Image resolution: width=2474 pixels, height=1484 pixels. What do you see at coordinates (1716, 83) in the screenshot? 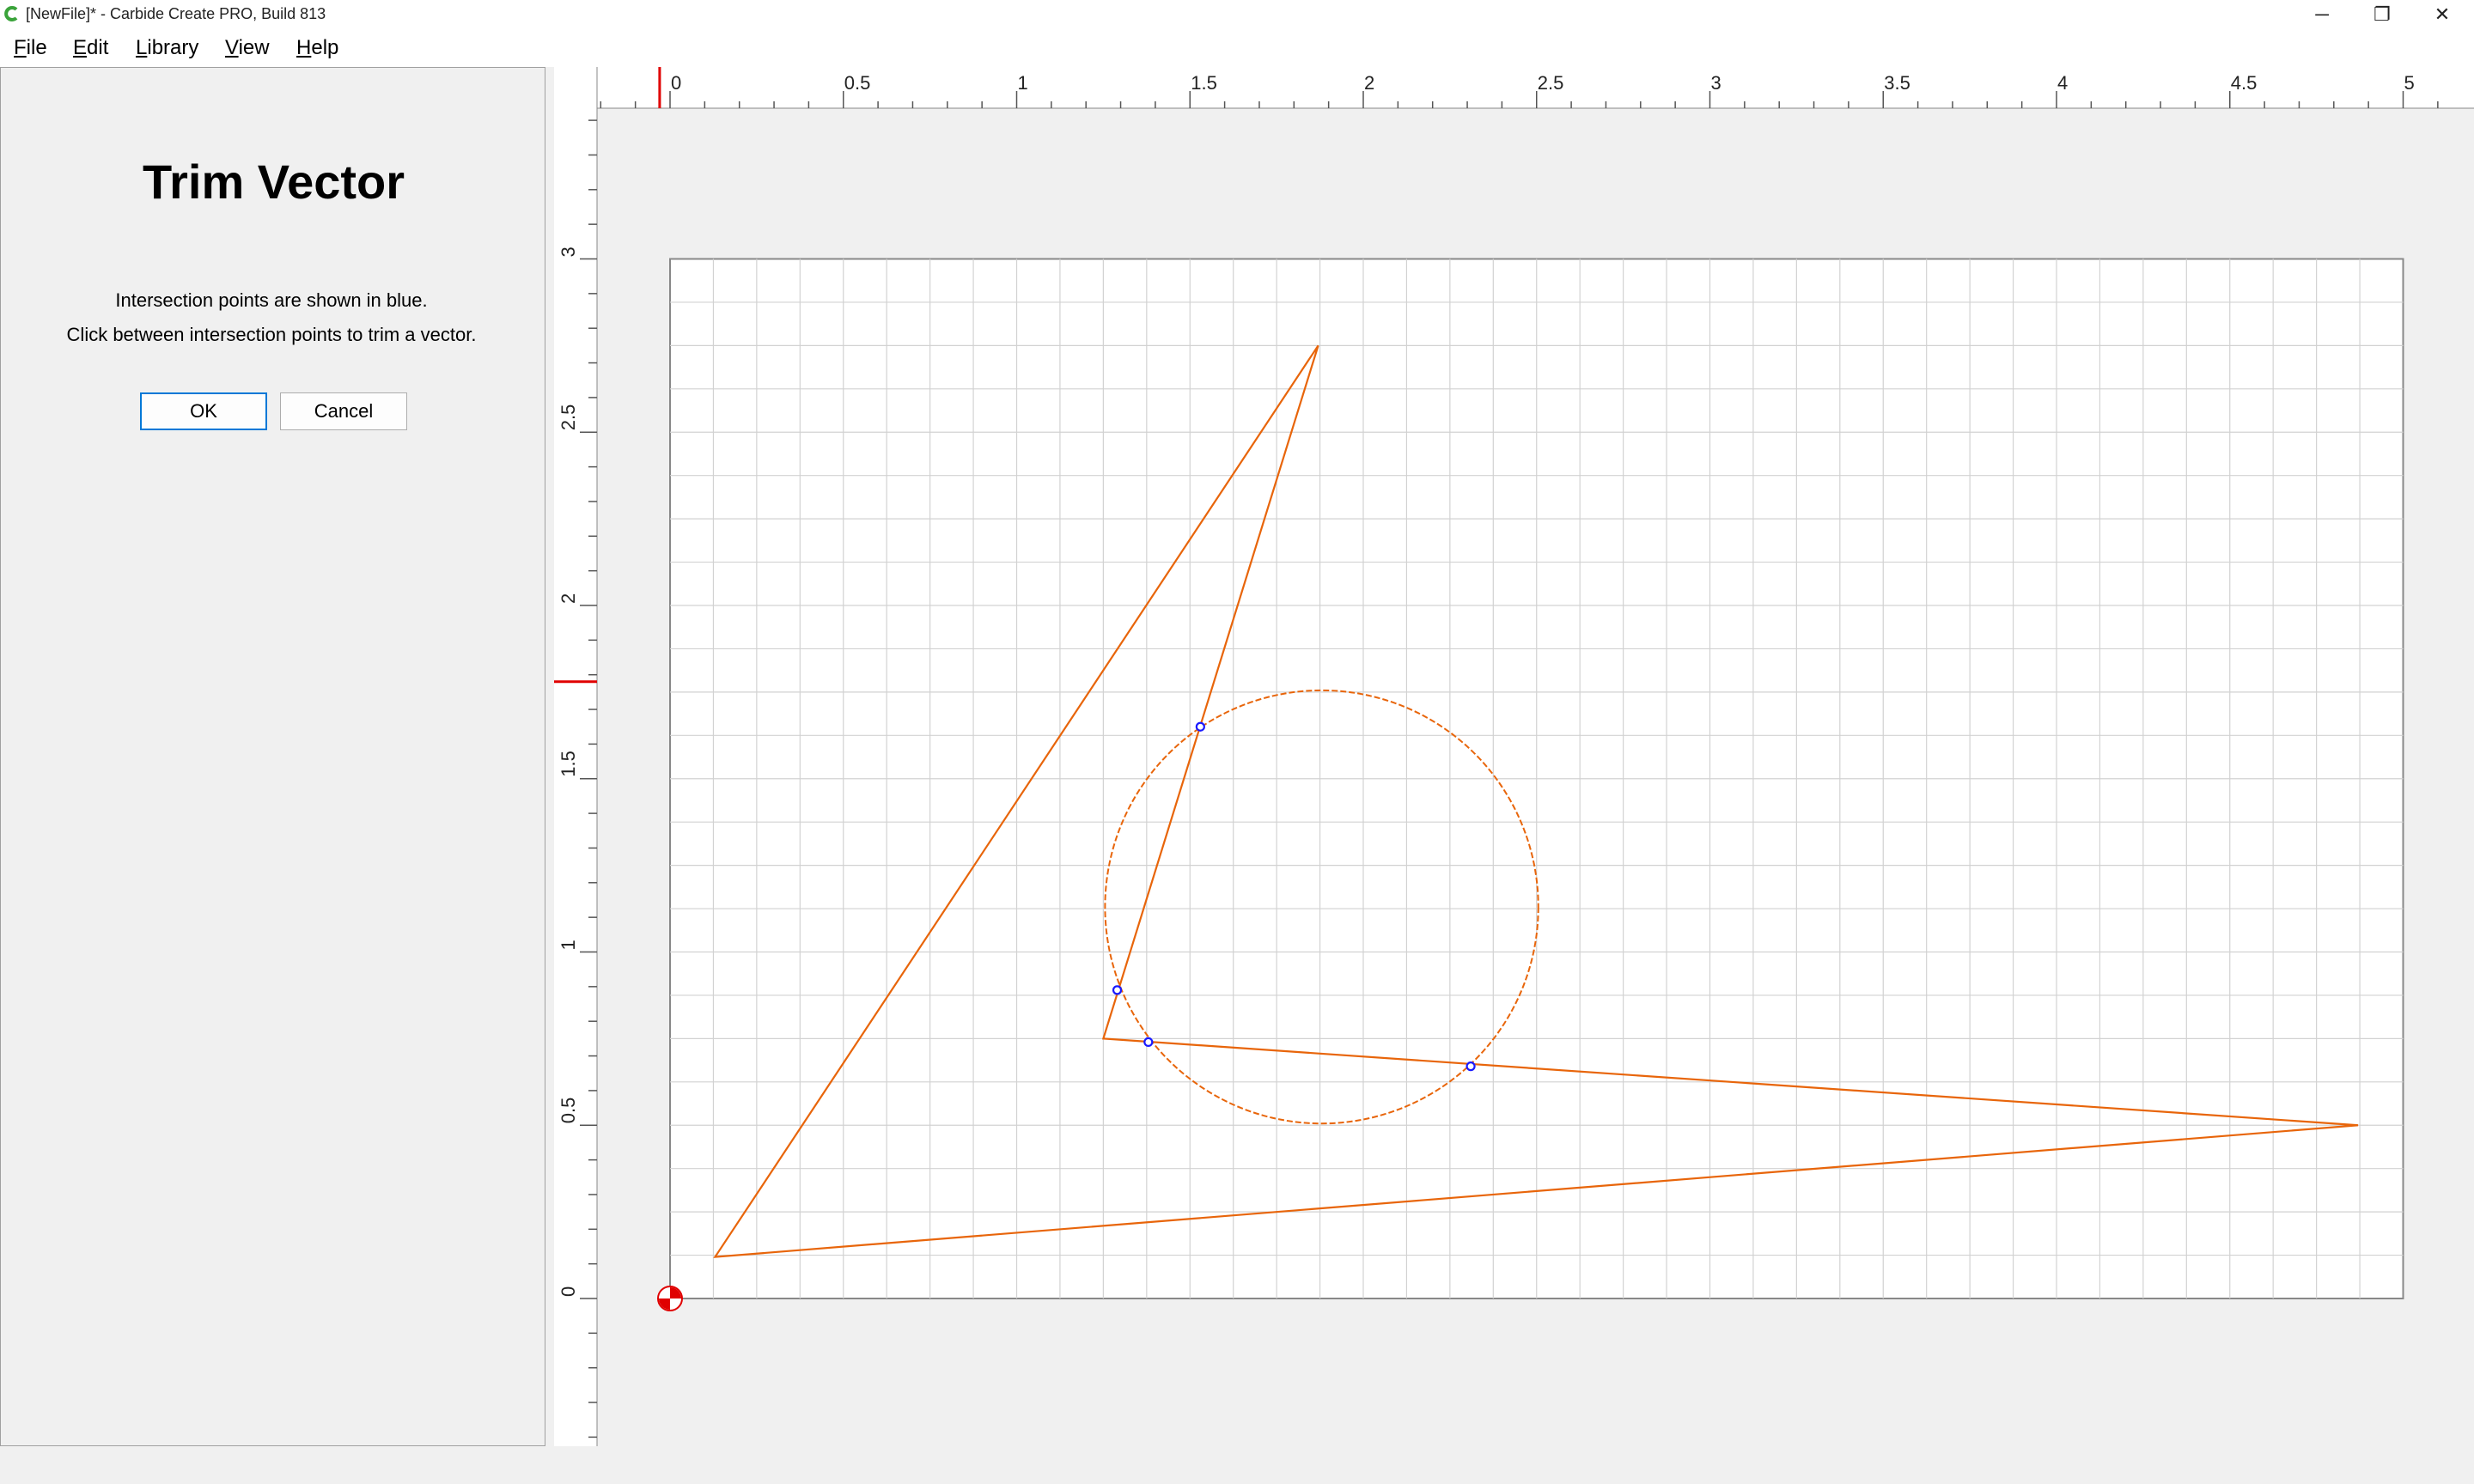
I see `ruler-label-x: 3` at bounding box center [1716, 83].